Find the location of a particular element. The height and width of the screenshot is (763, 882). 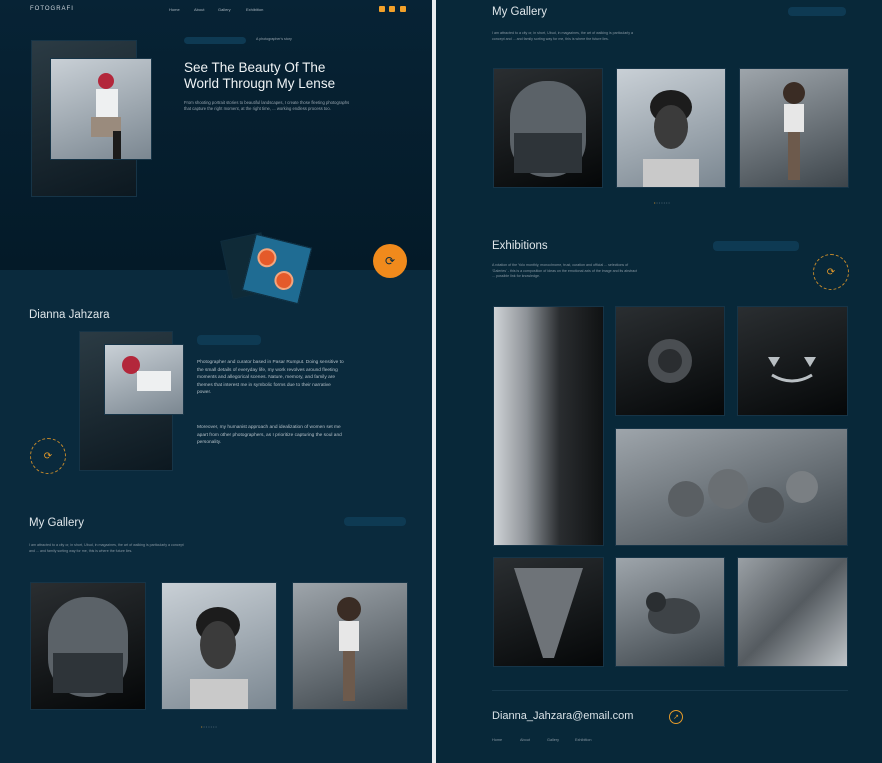

about-portrait-photo is located at coordinates (144, 379).